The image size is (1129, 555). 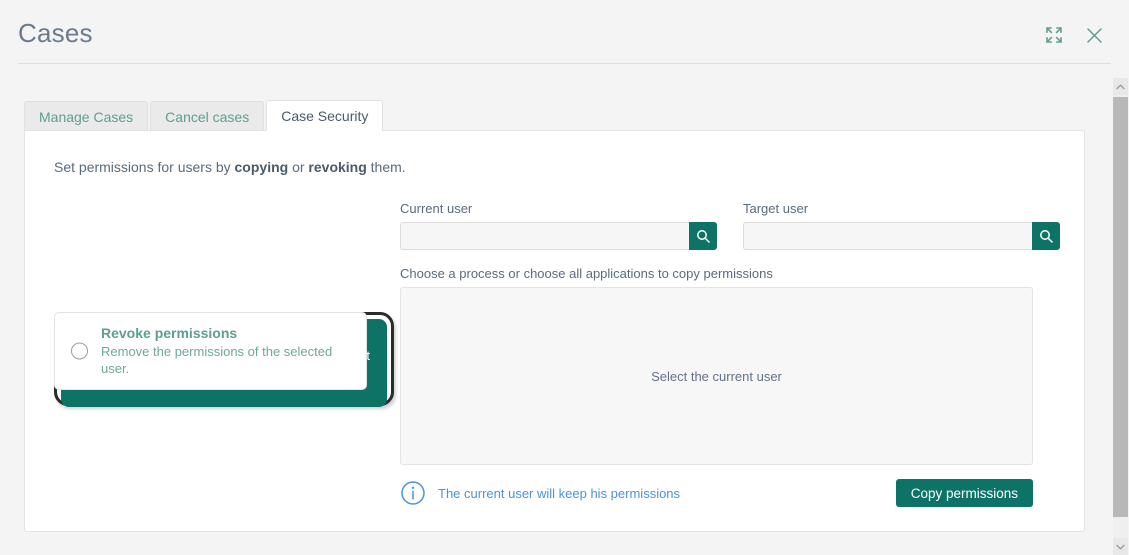 What do you see at coordinates (55, 33) in the screenshot?
I see `page-title: Cases` at bounding box center [55, 33].